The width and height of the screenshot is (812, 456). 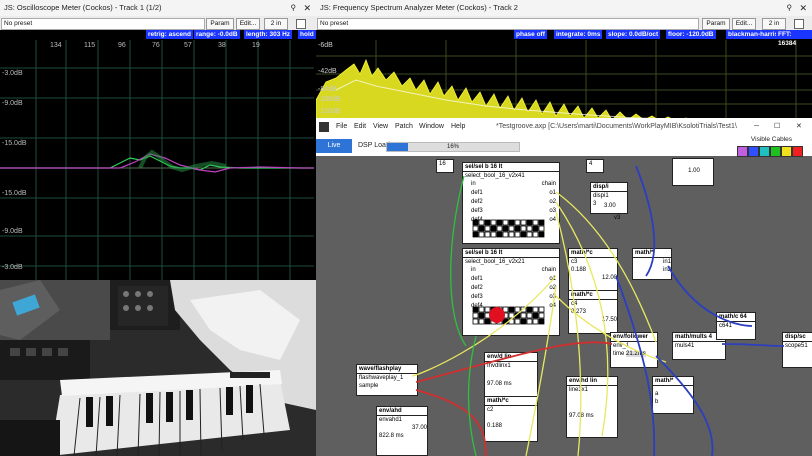 I want to click on oscilloscope-toolbar: No preset Param Edit... 2 in, so click(x=158, y=23).